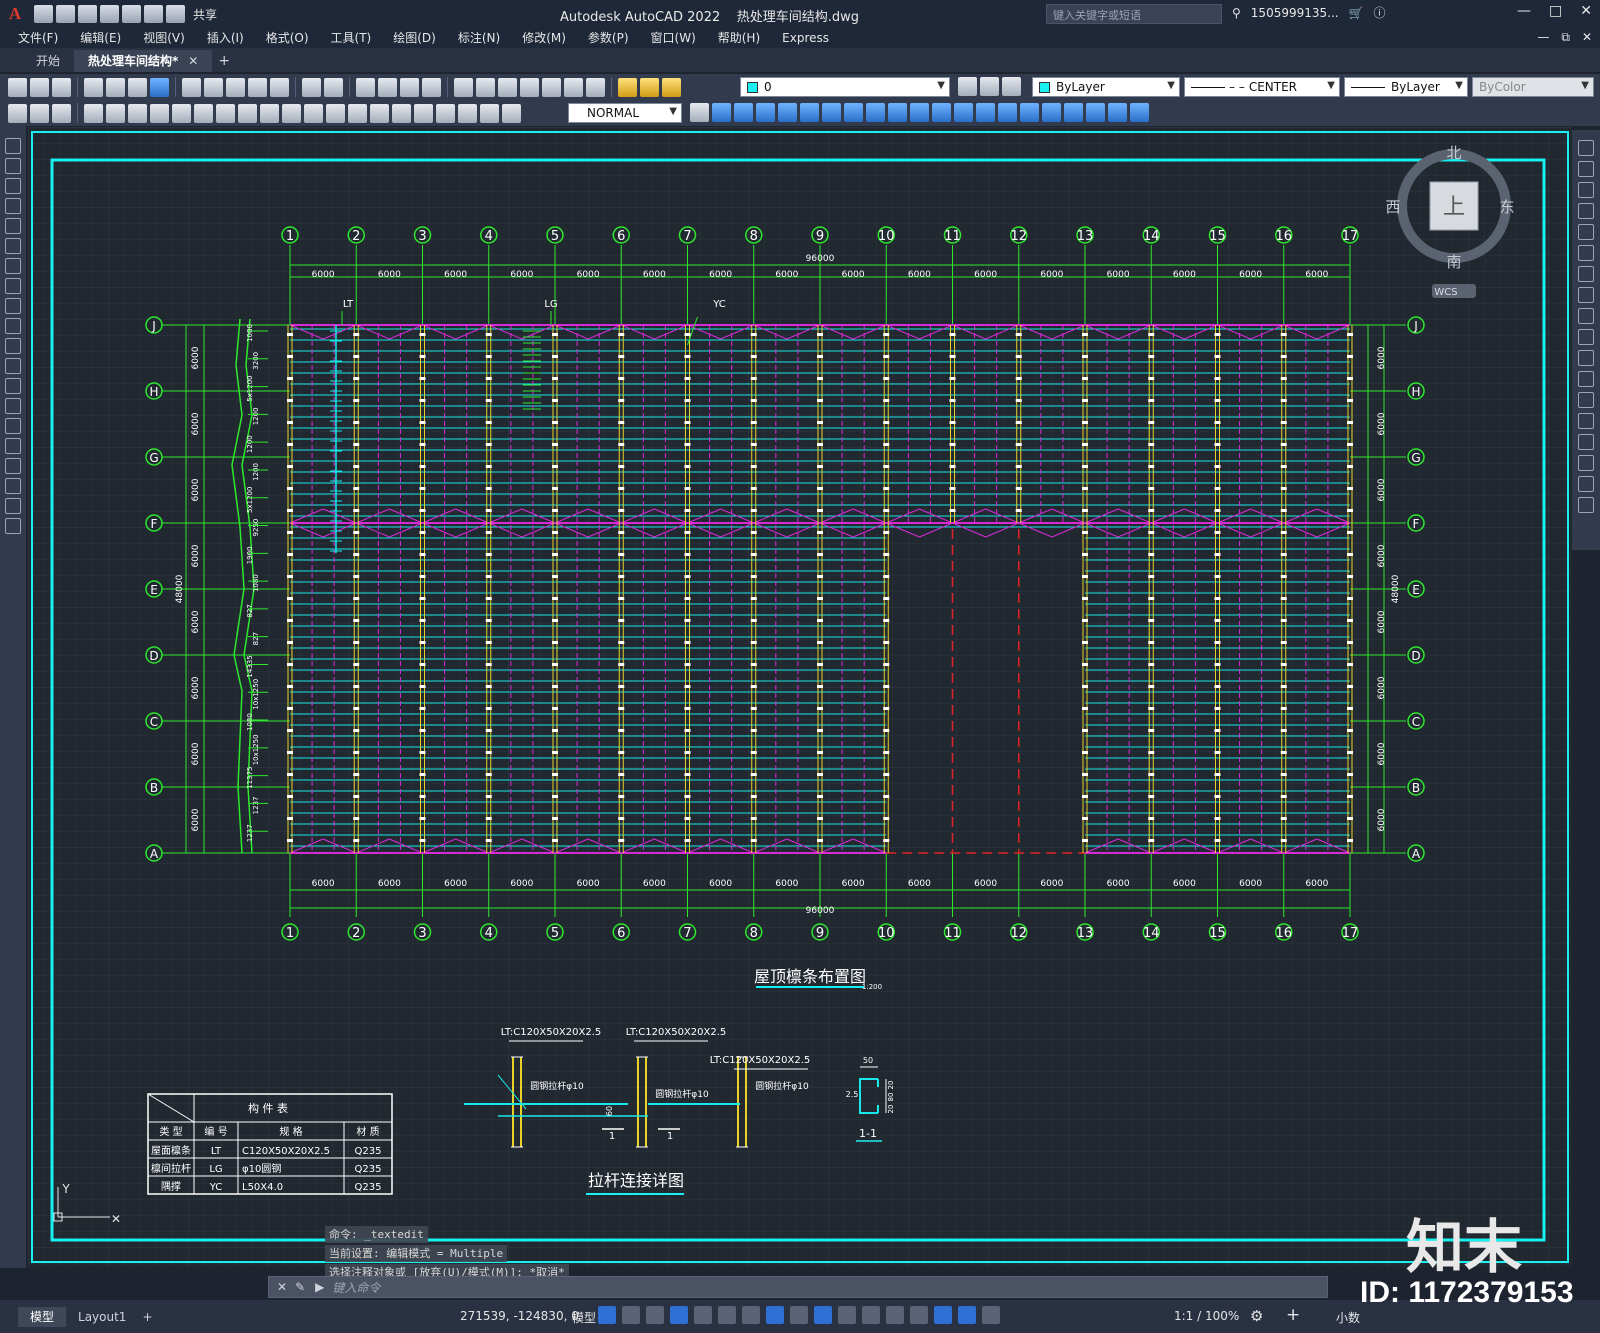  What do you see at coordinates (739, 38) in the screenshot?
I see `menu-help: 帮助(H)` at bounding box center [739, 38].